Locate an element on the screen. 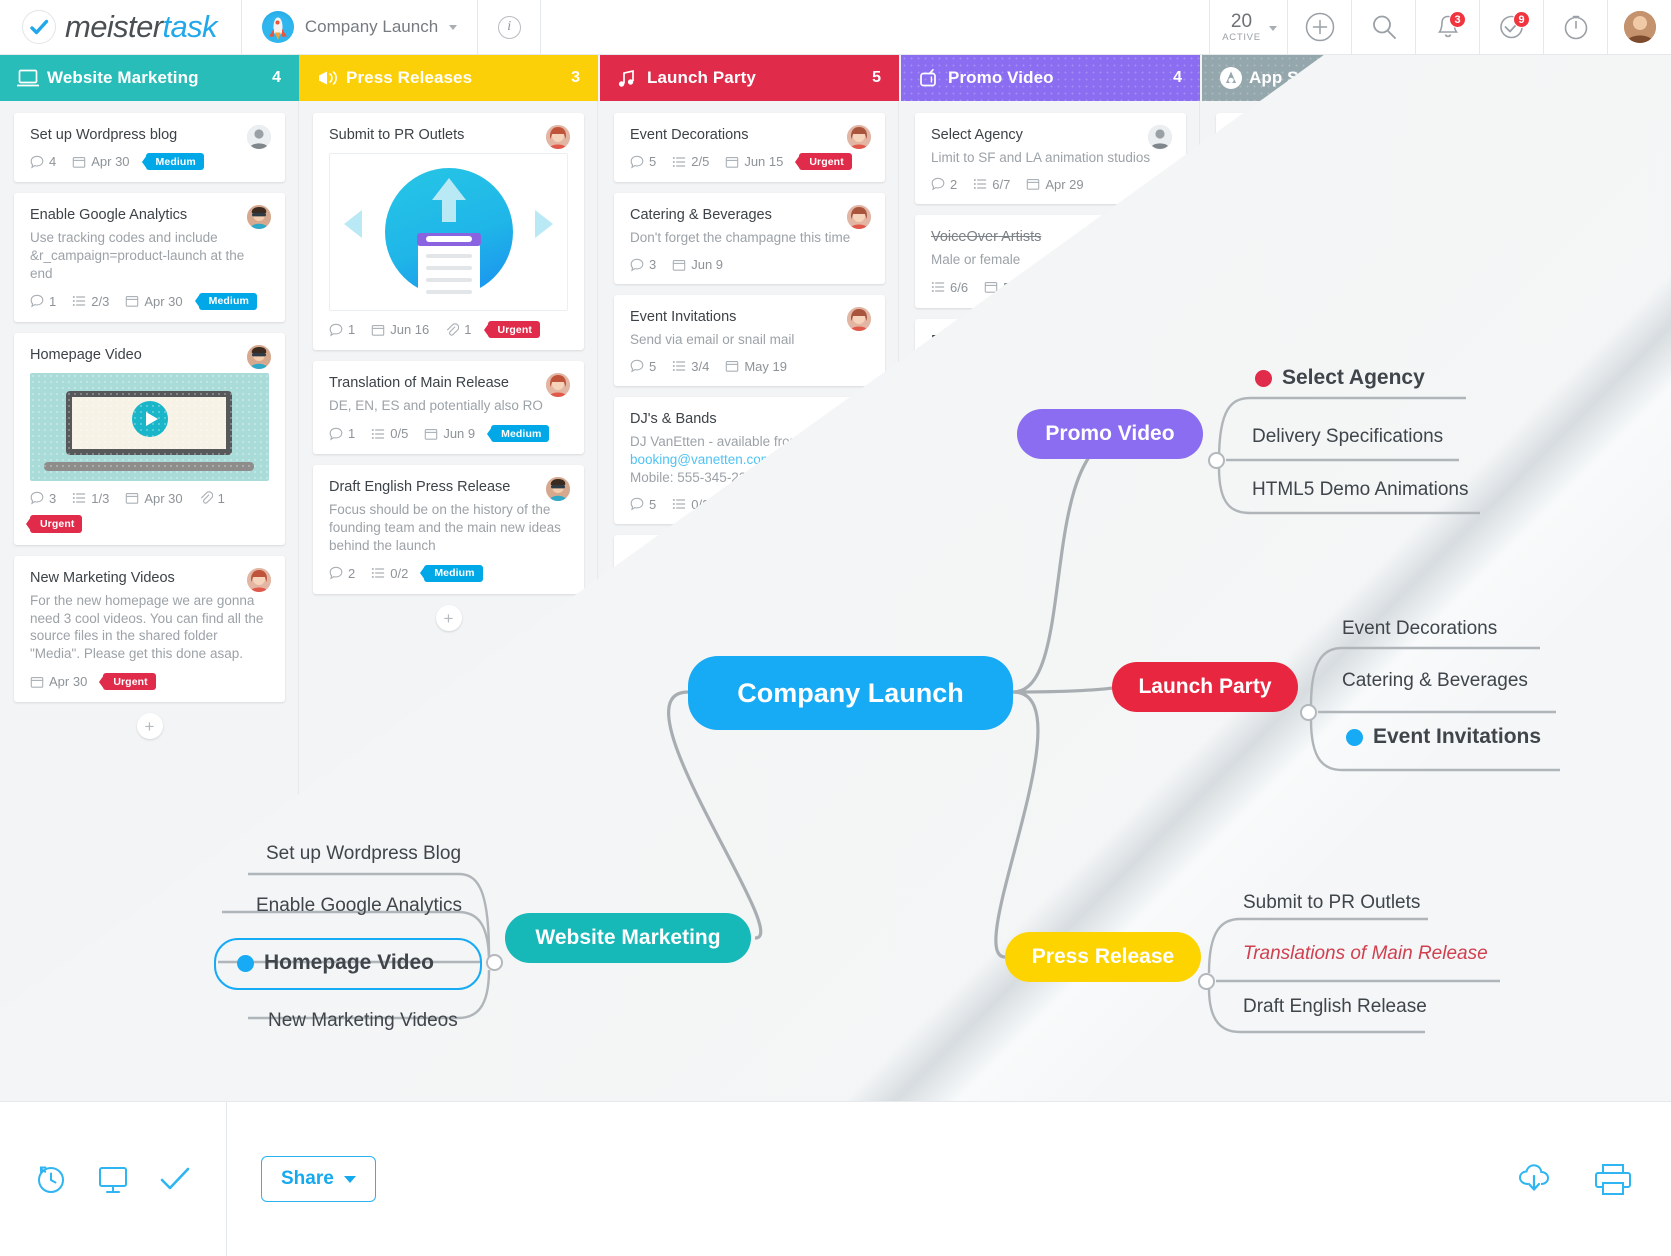 Image resolution: width=1671 pixels, height=1256 pixels. value: Jun 9 is located at coordinates (707, 265).